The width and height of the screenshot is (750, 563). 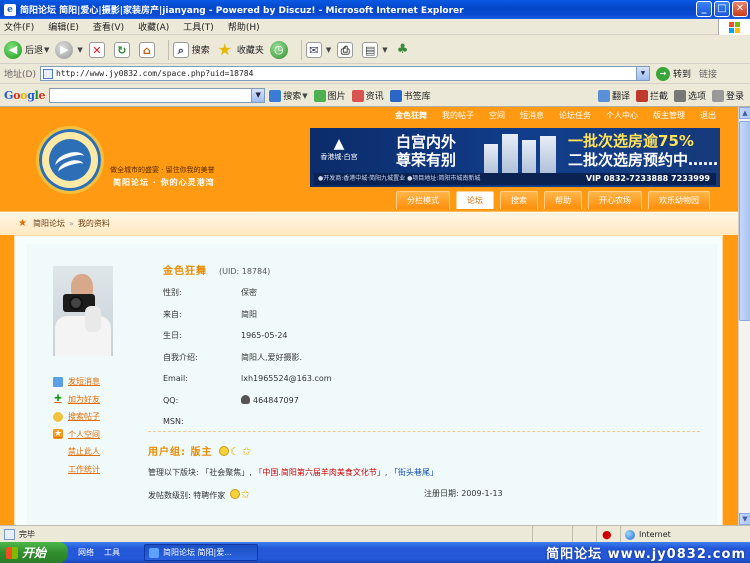 I want to click on bookmarks-icon, so click(x=395, y=95).